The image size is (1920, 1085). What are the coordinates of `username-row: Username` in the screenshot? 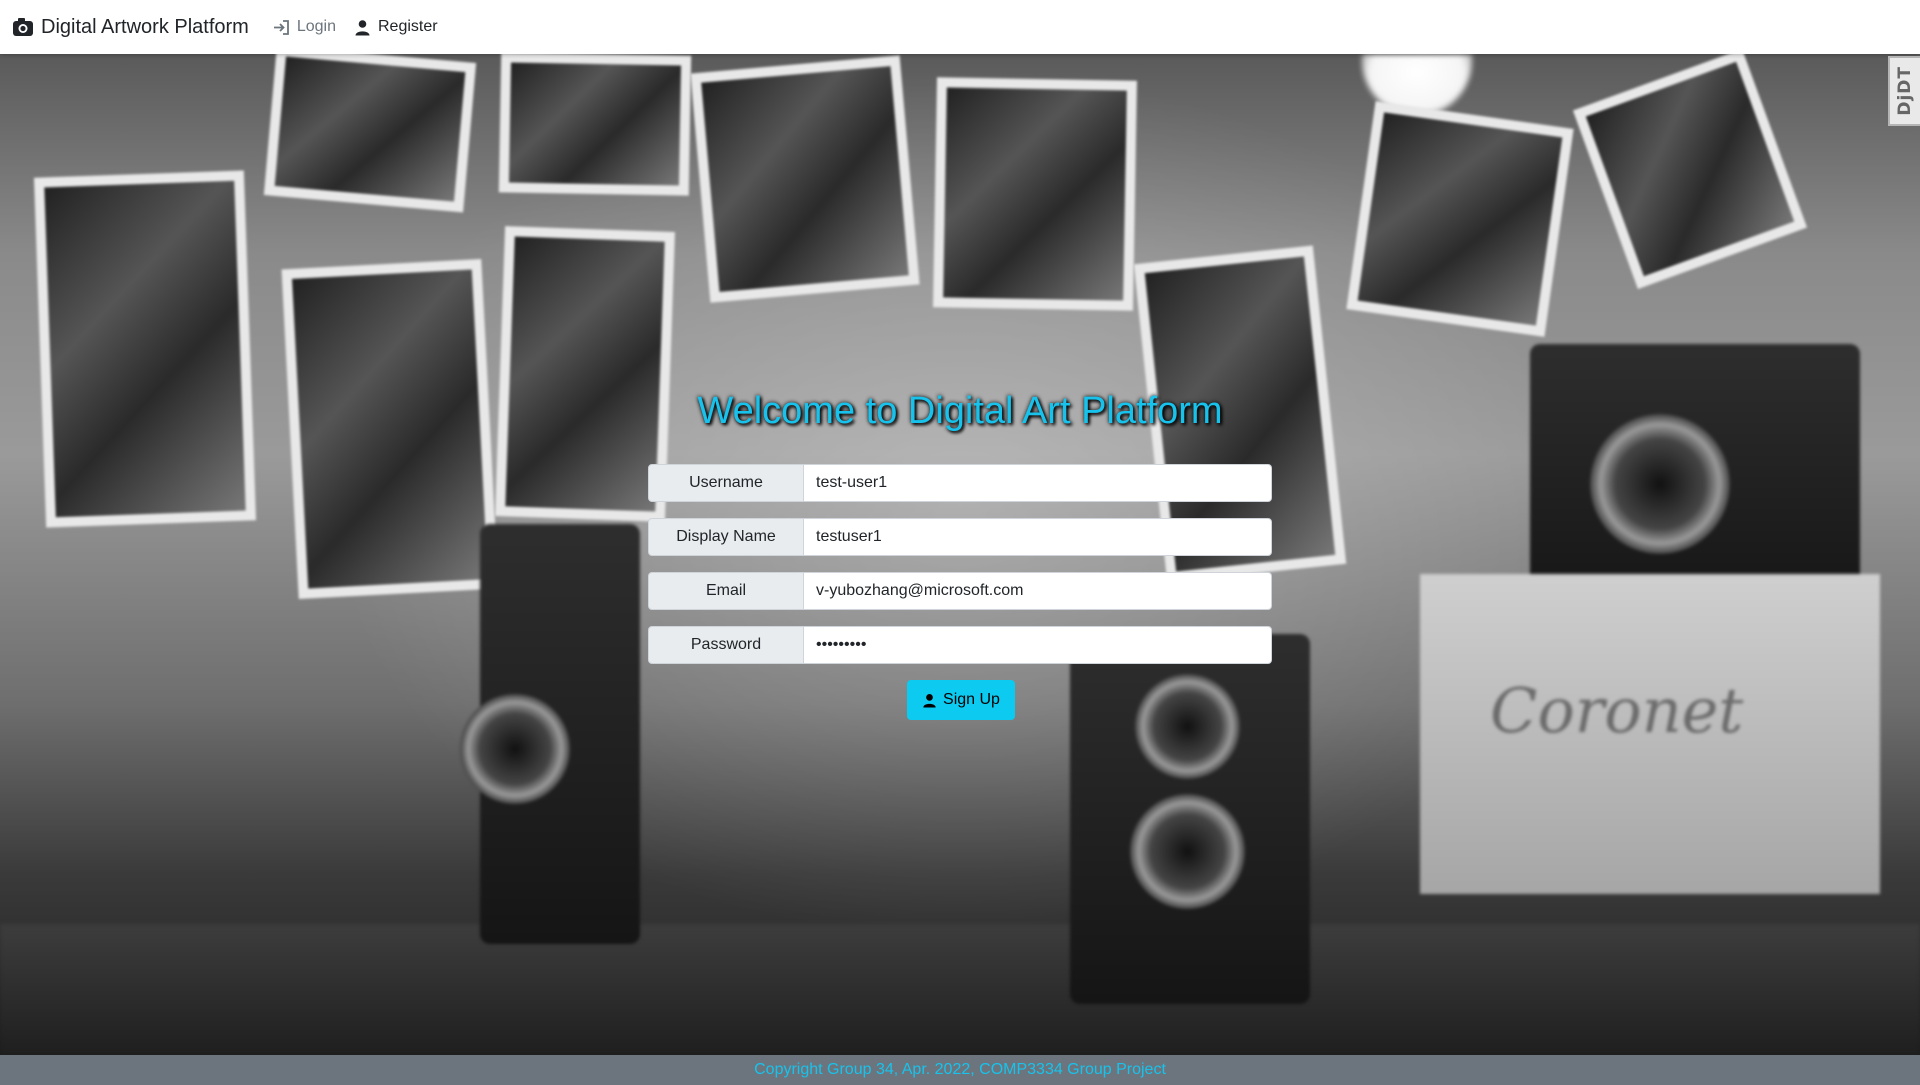 It's located at (960, 483).